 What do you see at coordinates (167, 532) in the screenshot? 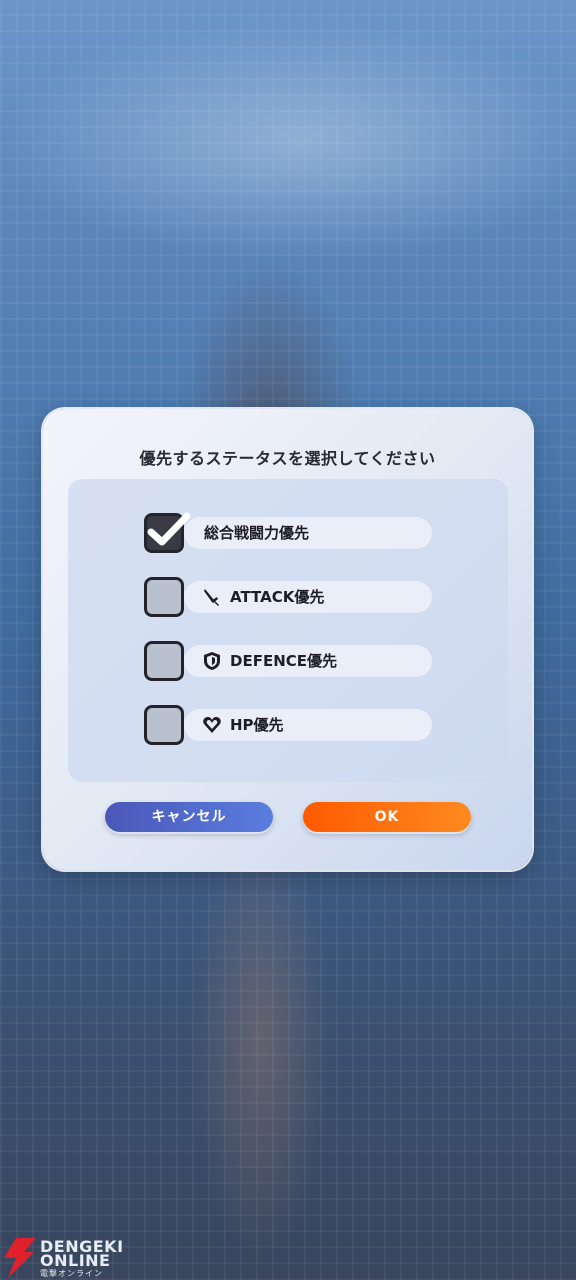
I see `checkbox-total-power` at bounding box center [167, 532].